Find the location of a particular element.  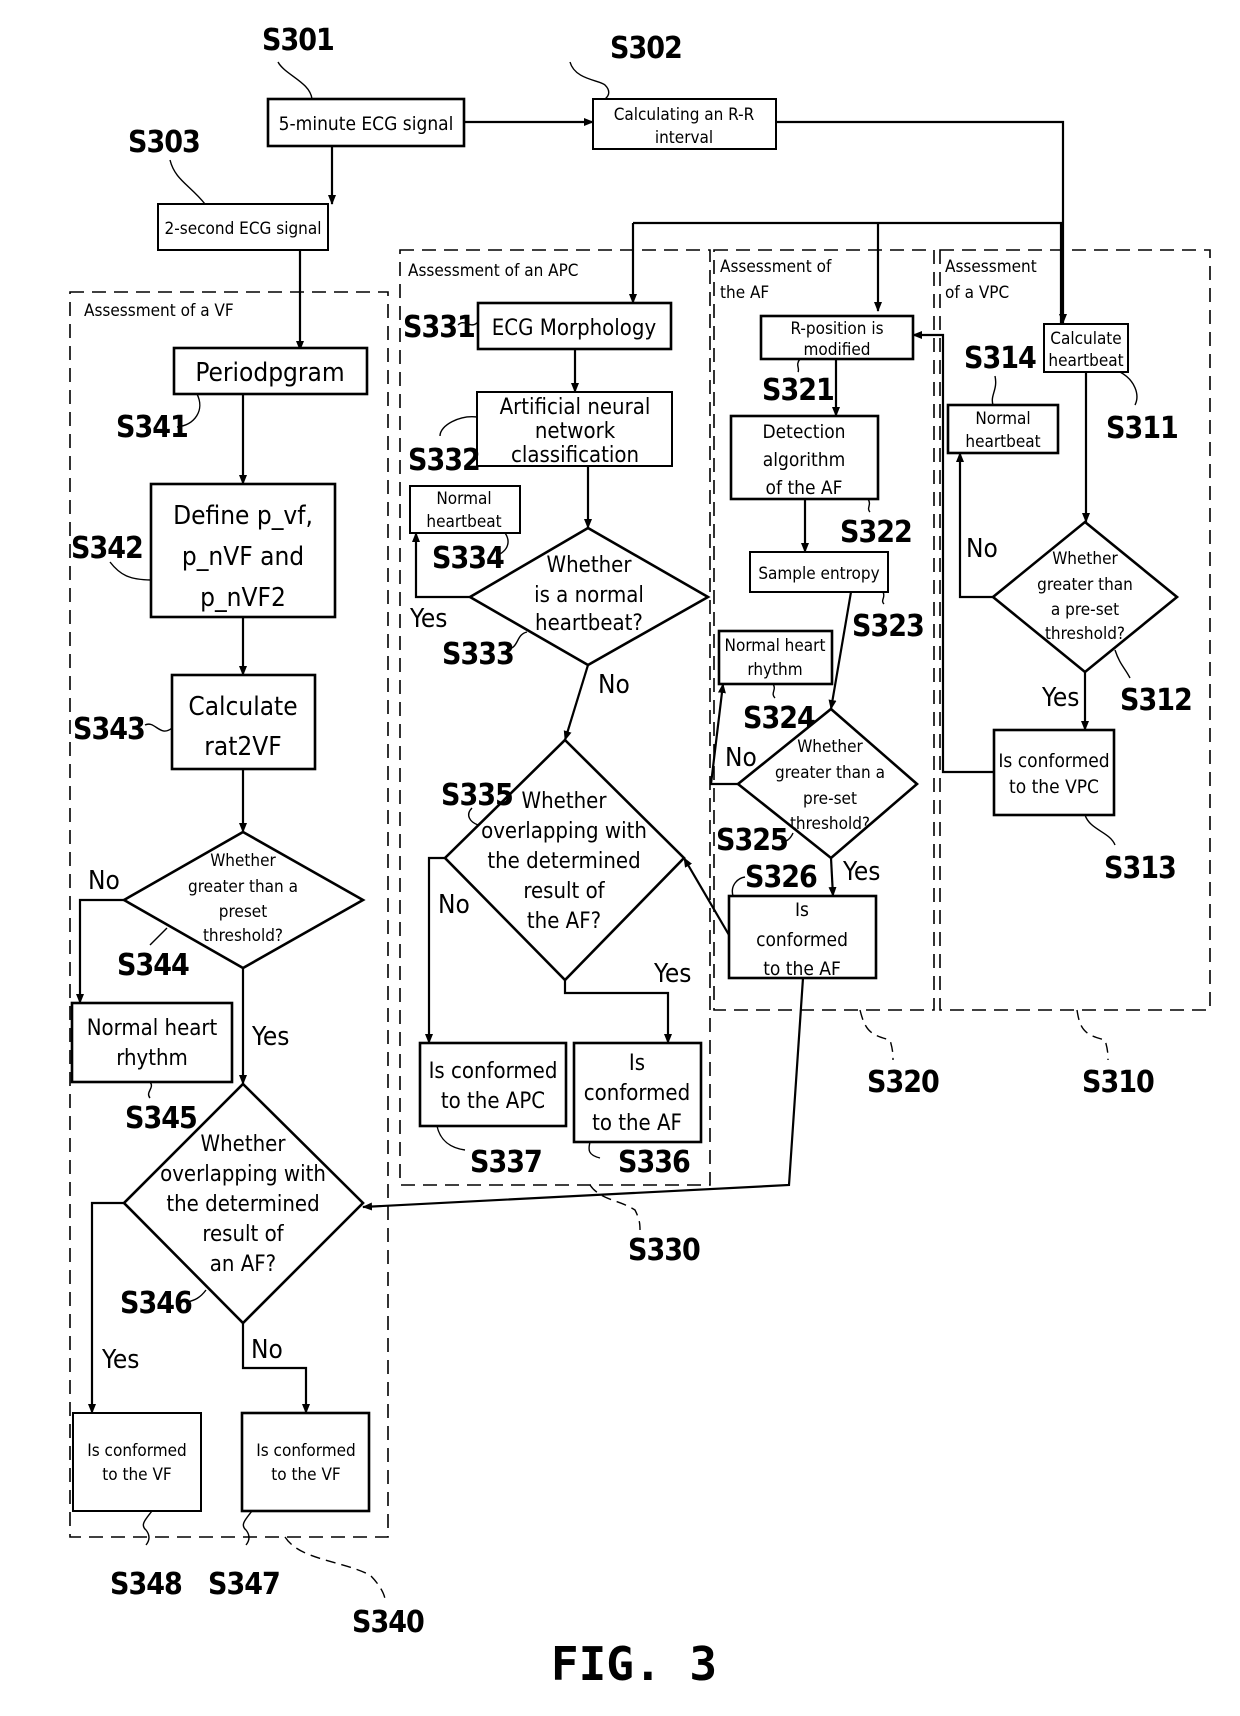

node-periodogram-text: Periodpgram is located at coordinates (269, 373).